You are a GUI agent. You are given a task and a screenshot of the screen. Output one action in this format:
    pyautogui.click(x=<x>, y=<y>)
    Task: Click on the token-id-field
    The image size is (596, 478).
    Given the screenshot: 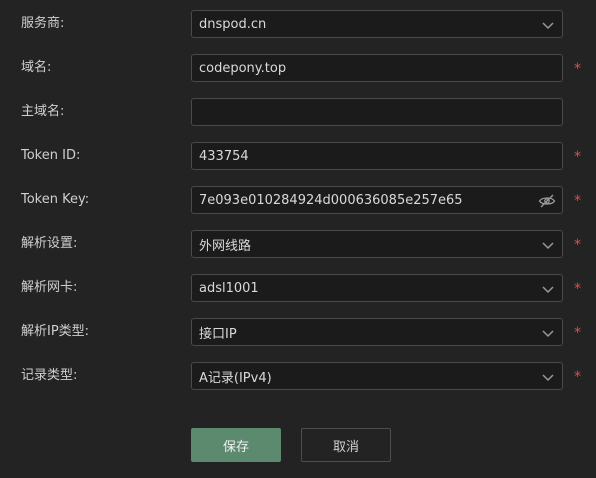 What is the action you would take?
    pyautogui.click(x=377, y=156)
    